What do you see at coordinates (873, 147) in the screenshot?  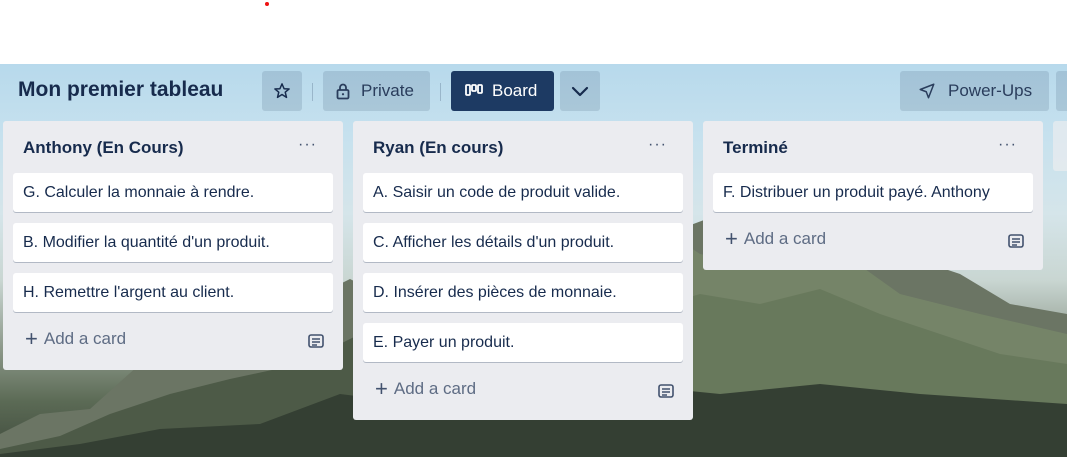 I see `list-header: Terminé ···` at bounding box center [873, 147].